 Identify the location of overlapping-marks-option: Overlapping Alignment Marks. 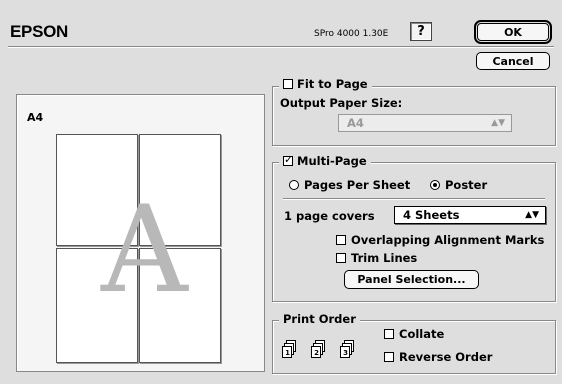
(440, 240).